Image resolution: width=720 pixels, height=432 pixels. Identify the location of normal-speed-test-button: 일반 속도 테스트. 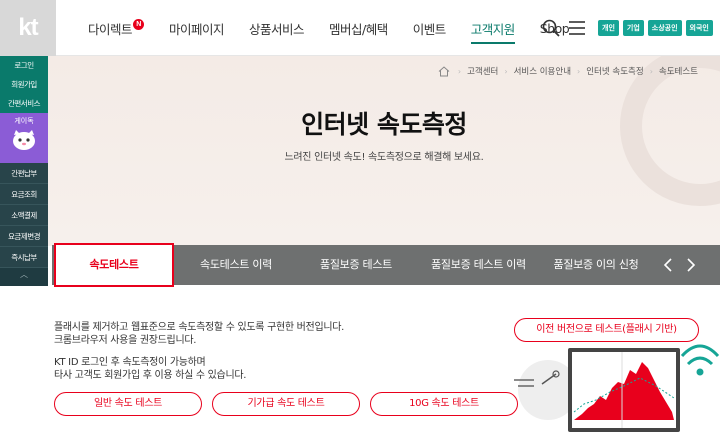
(128, 404).